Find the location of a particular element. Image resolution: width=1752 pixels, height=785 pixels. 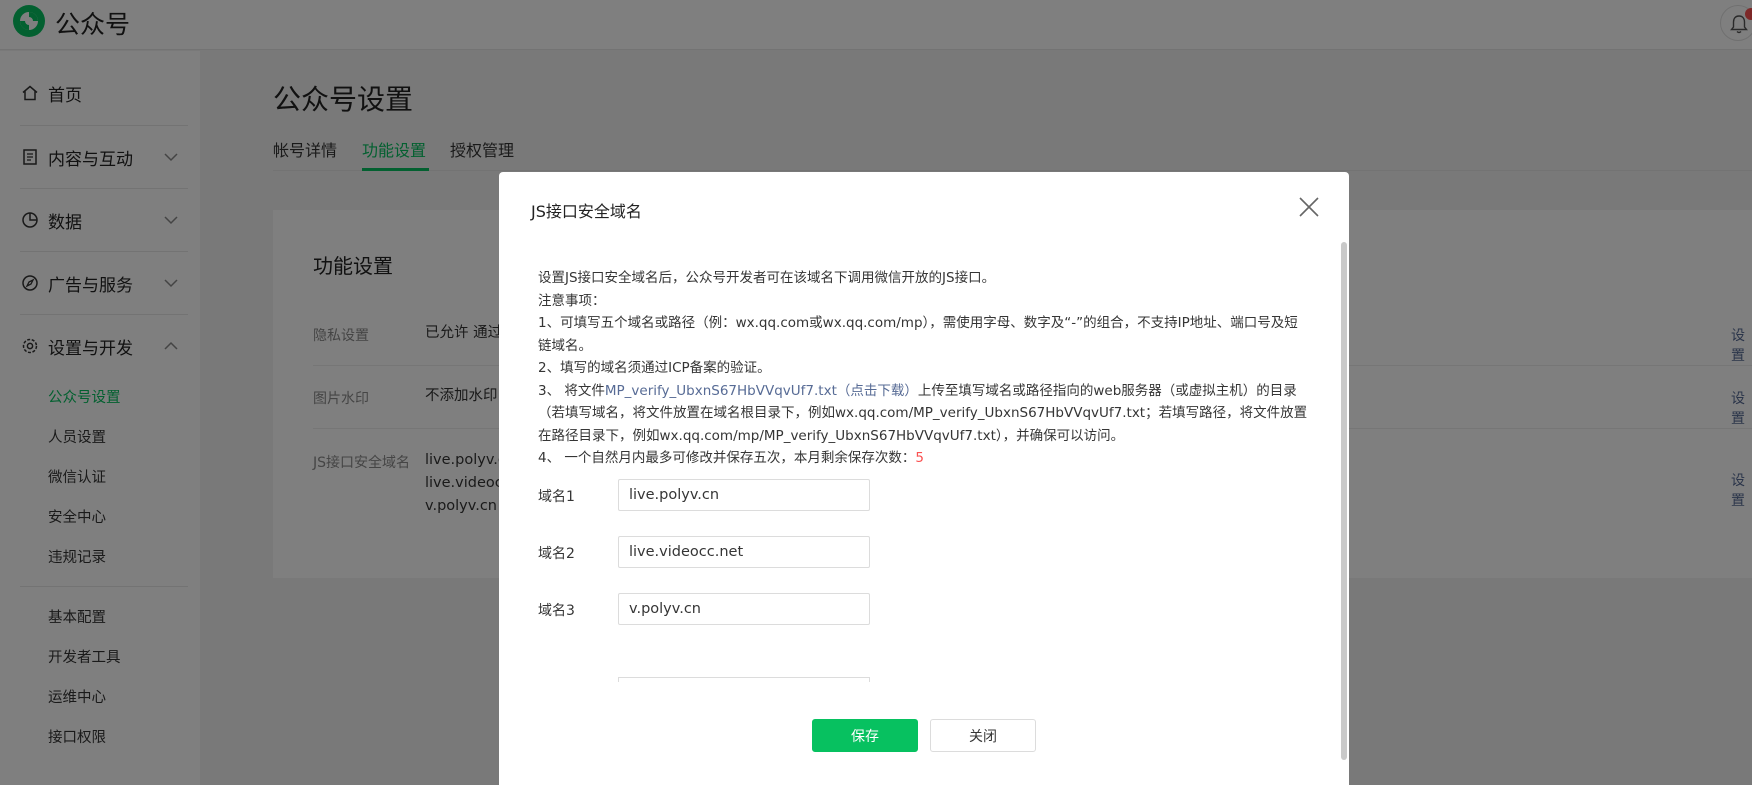

domain-1-label: 域名1 is located at coordinates (556, 497).